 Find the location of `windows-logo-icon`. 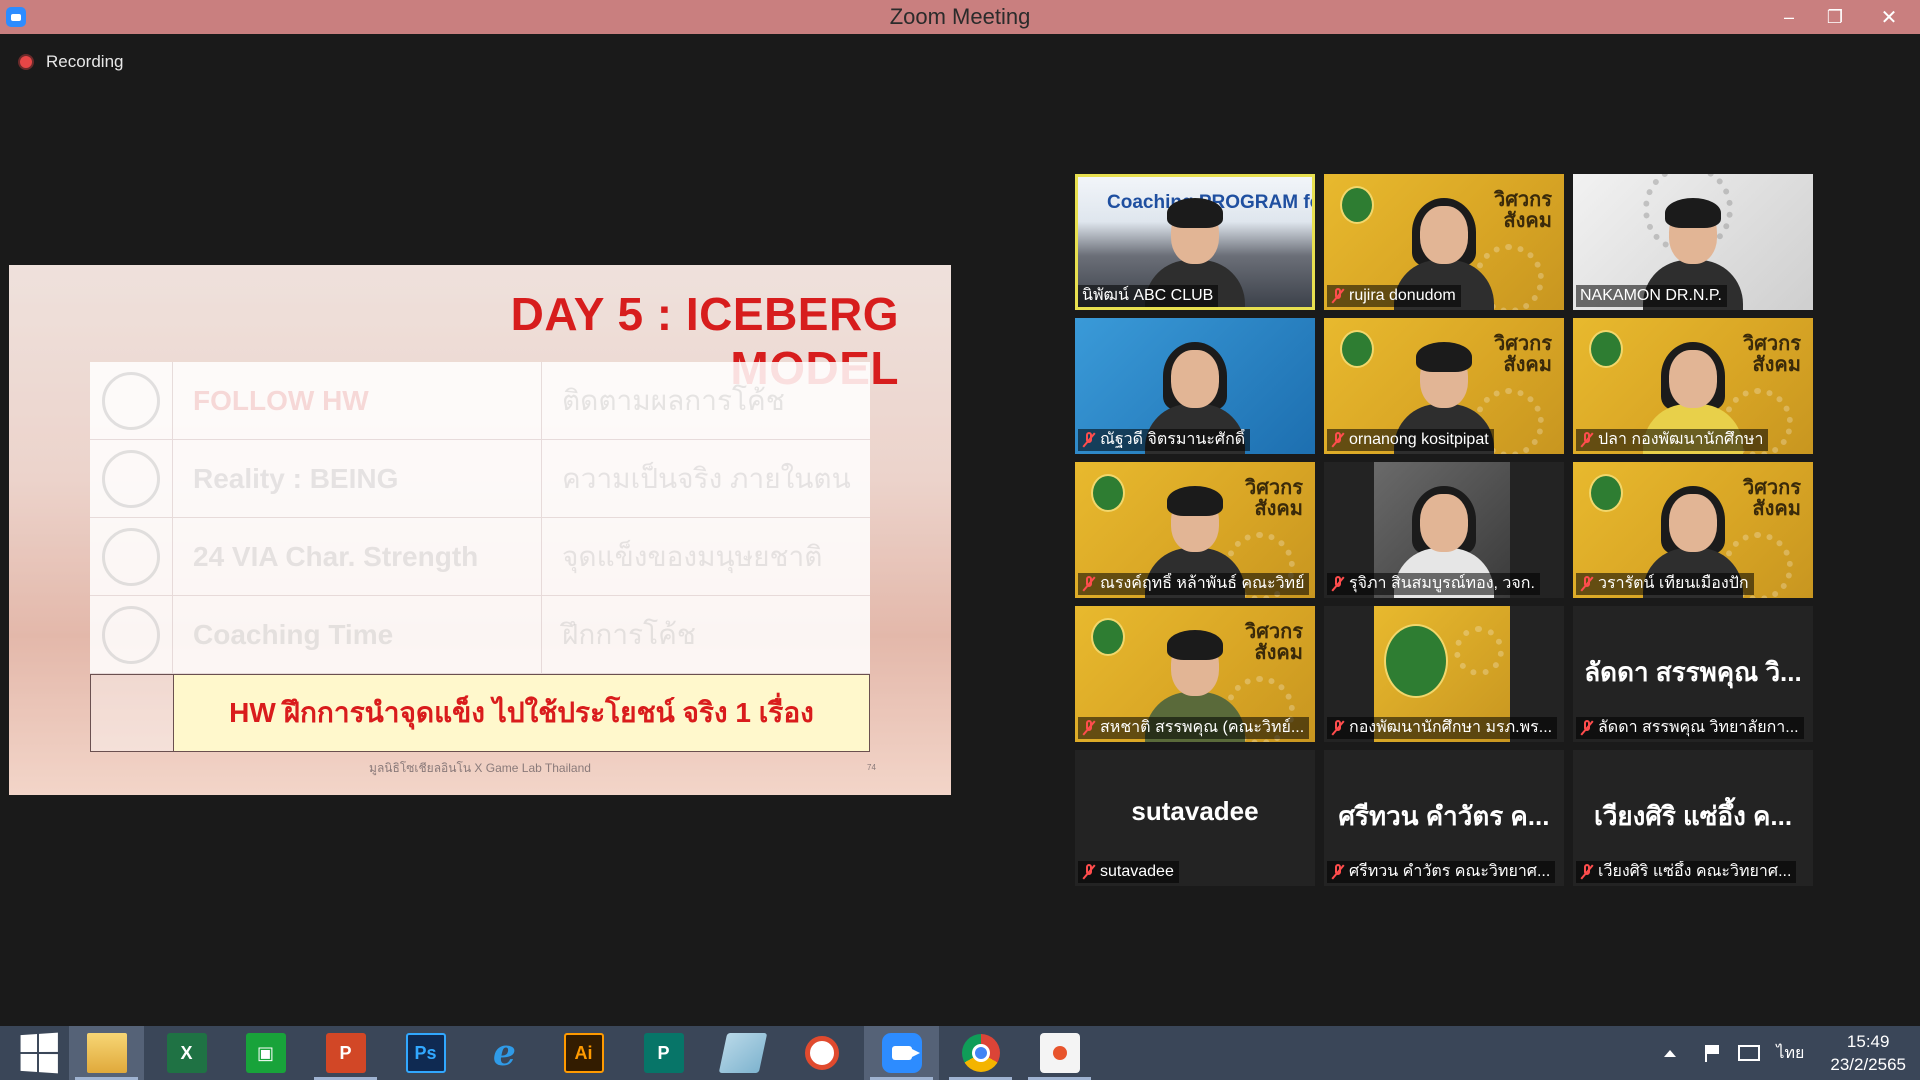

windows-logo-icon is located at coordinates (39, 1053).